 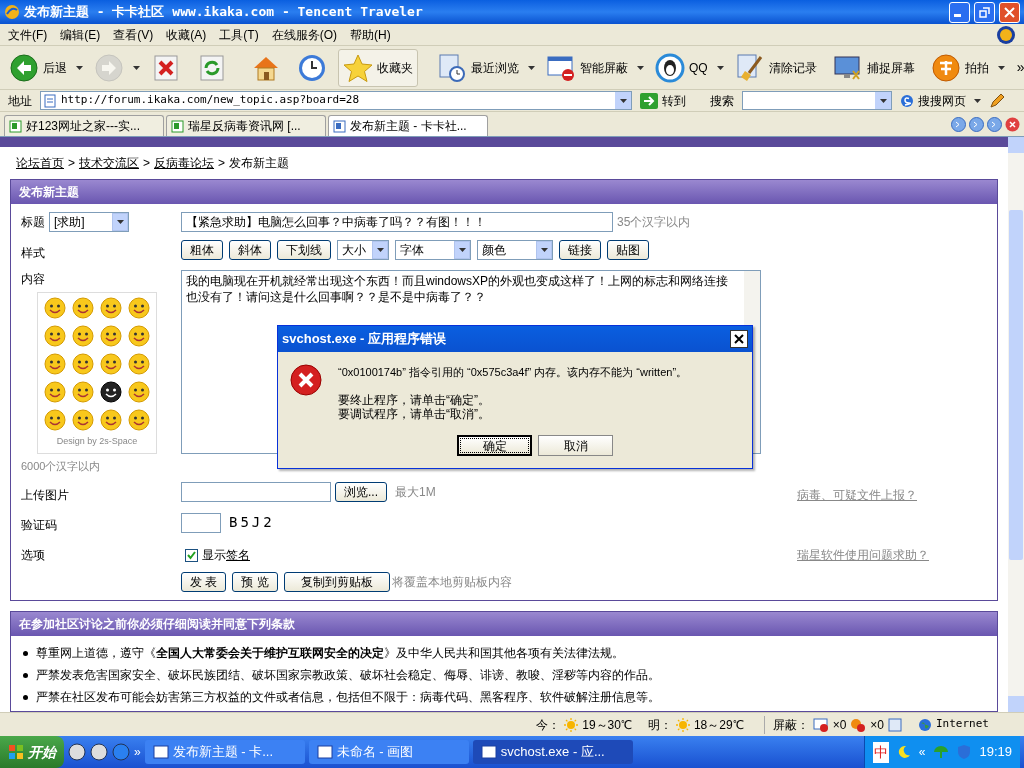 I want to click on field-label: 标题, so click(x=33, y=222).